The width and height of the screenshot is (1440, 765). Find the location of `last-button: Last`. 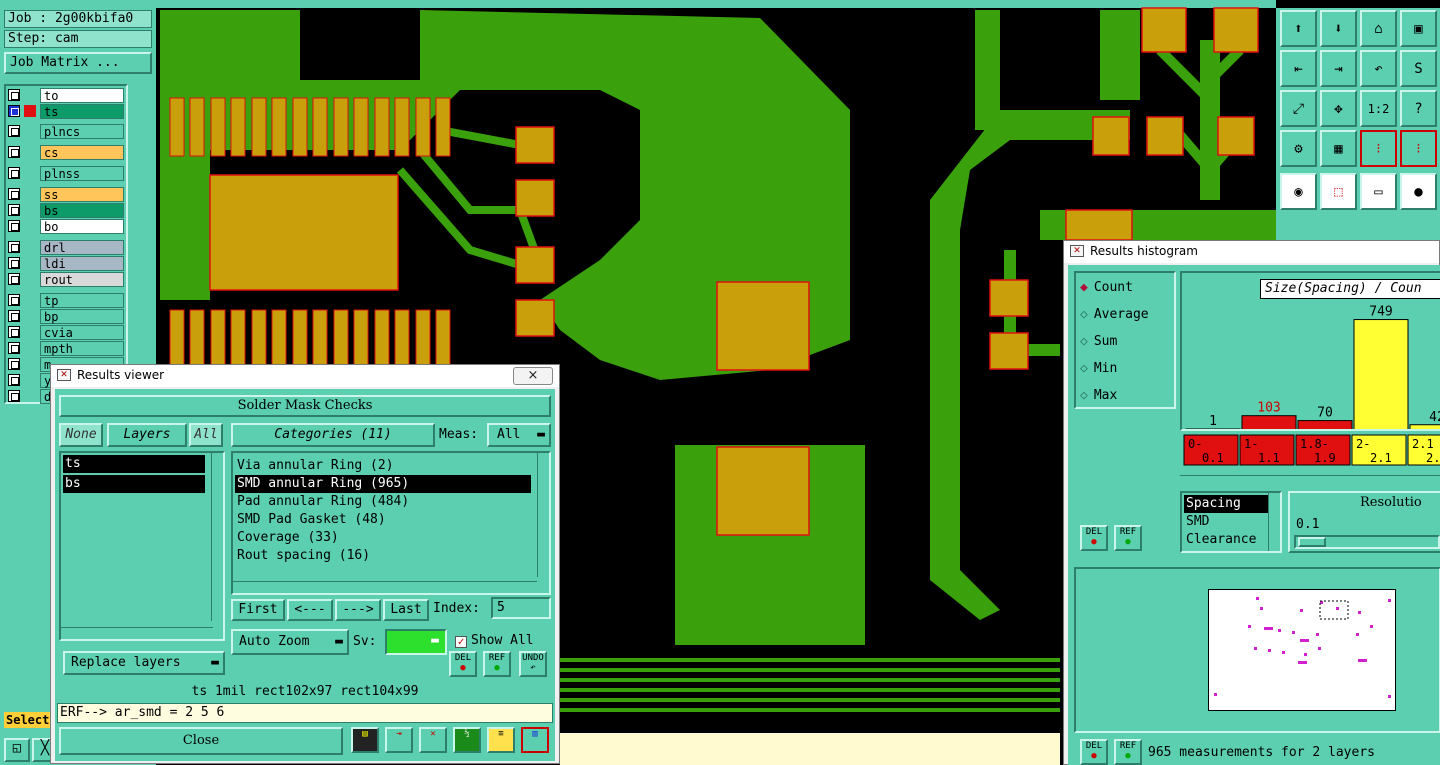

last-button: Last is located at coordinates (406, 610).